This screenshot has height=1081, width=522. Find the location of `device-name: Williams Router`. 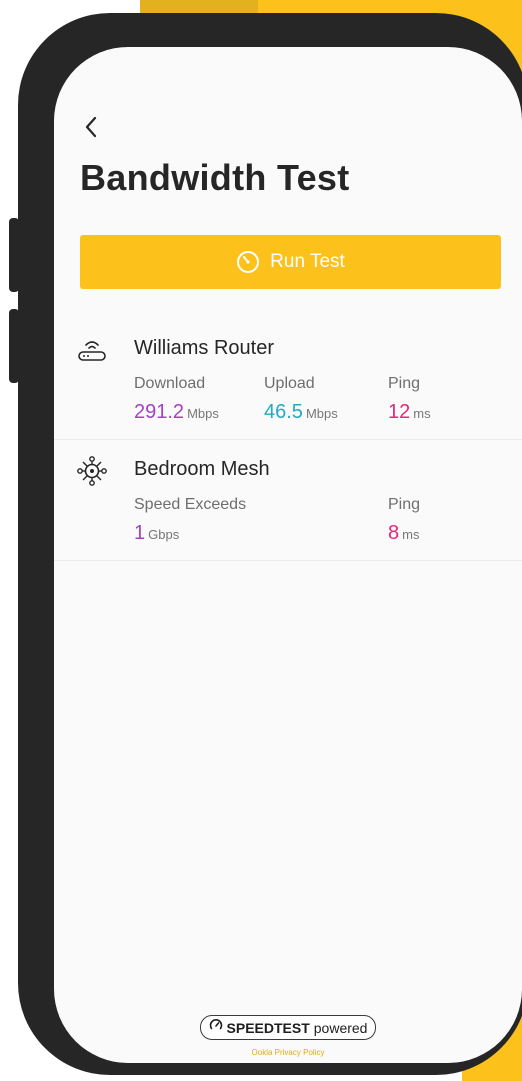

device-name: Williams Router is located at coordinates (204, 348).